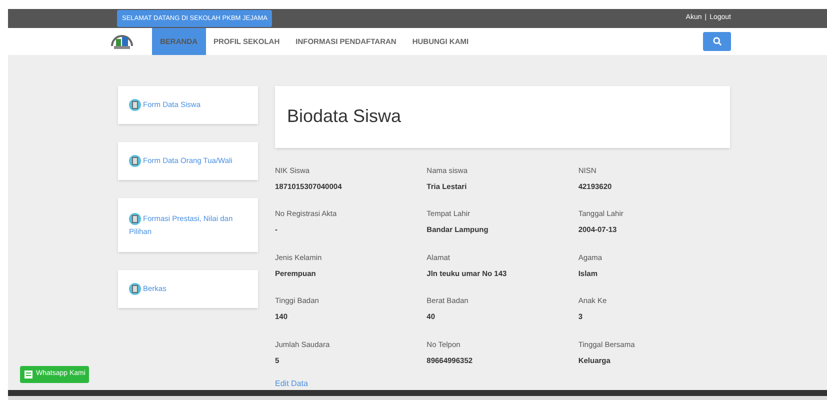  What do you see at coordinates (344, 116) in the screenshot?
I see `page-title: Biodata Siswa` at bounding box center [344, 116].